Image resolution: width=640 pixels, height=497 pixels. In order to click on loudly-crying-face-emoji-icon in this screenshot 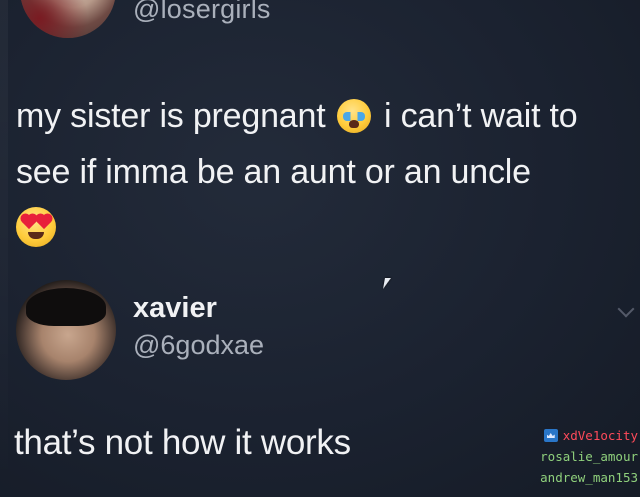, I will do `click(353, 116)`.